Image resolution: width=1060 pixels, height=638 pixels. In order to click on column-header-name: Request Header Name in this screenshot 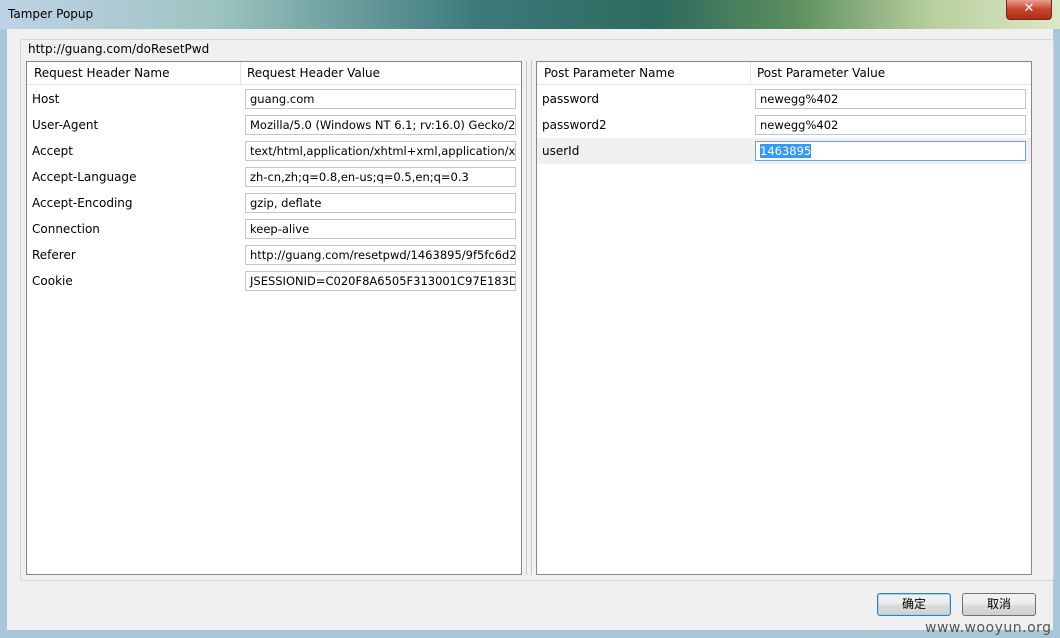, I will do `click(98, 73)`.